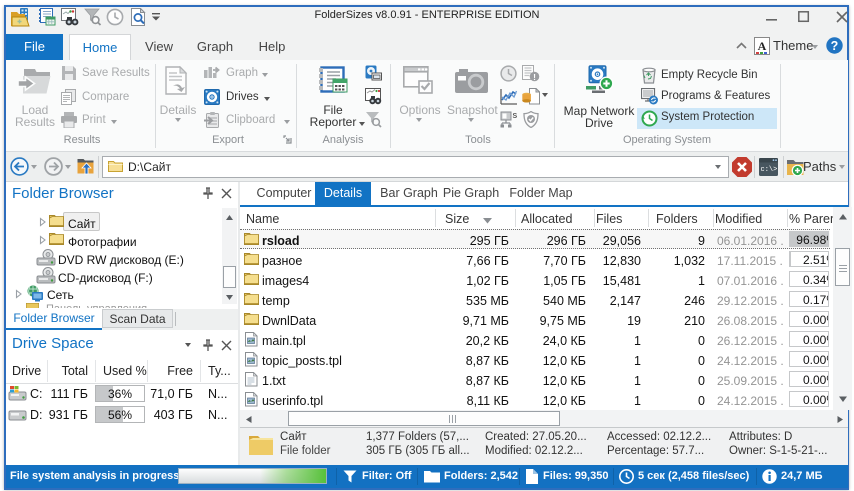 The width and height of the screenshot is (854, 491). Describe the element at coordinates (762, 46) in the screenshot. I see `svg-text: A` at that location.